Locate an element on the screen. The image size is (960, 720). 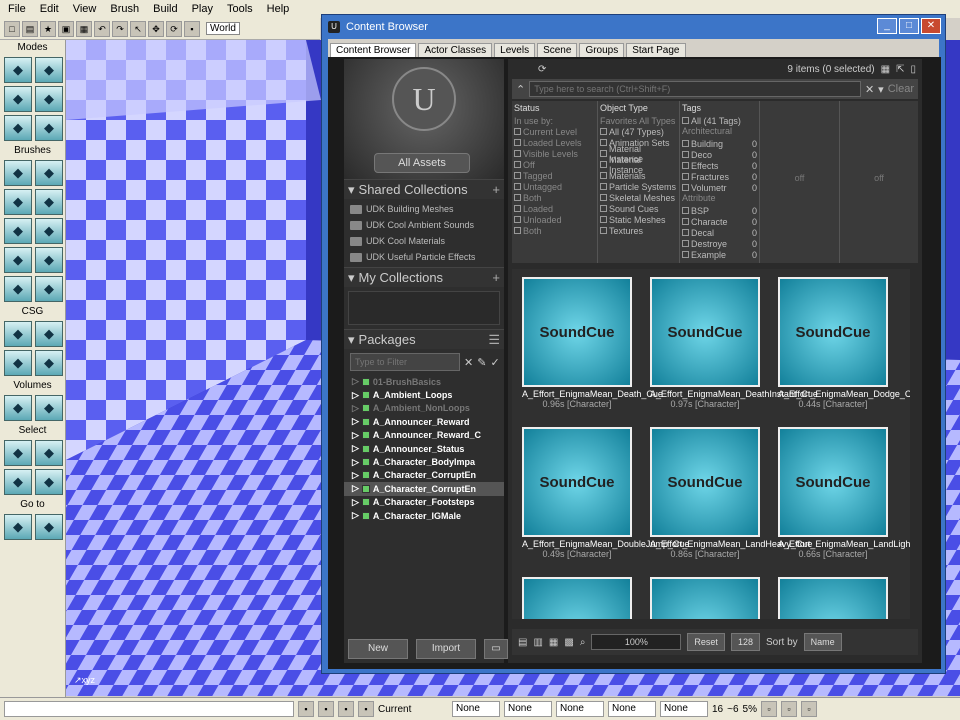
record-icon: ▪ is located at coordinates (306, 709).